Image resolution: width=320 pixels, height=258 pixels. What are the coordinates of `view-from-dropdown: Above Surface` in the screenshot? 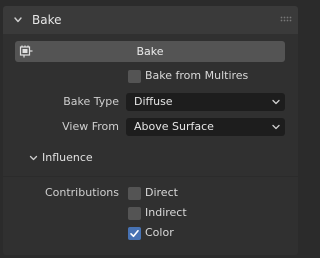 It's located at (205, 127).